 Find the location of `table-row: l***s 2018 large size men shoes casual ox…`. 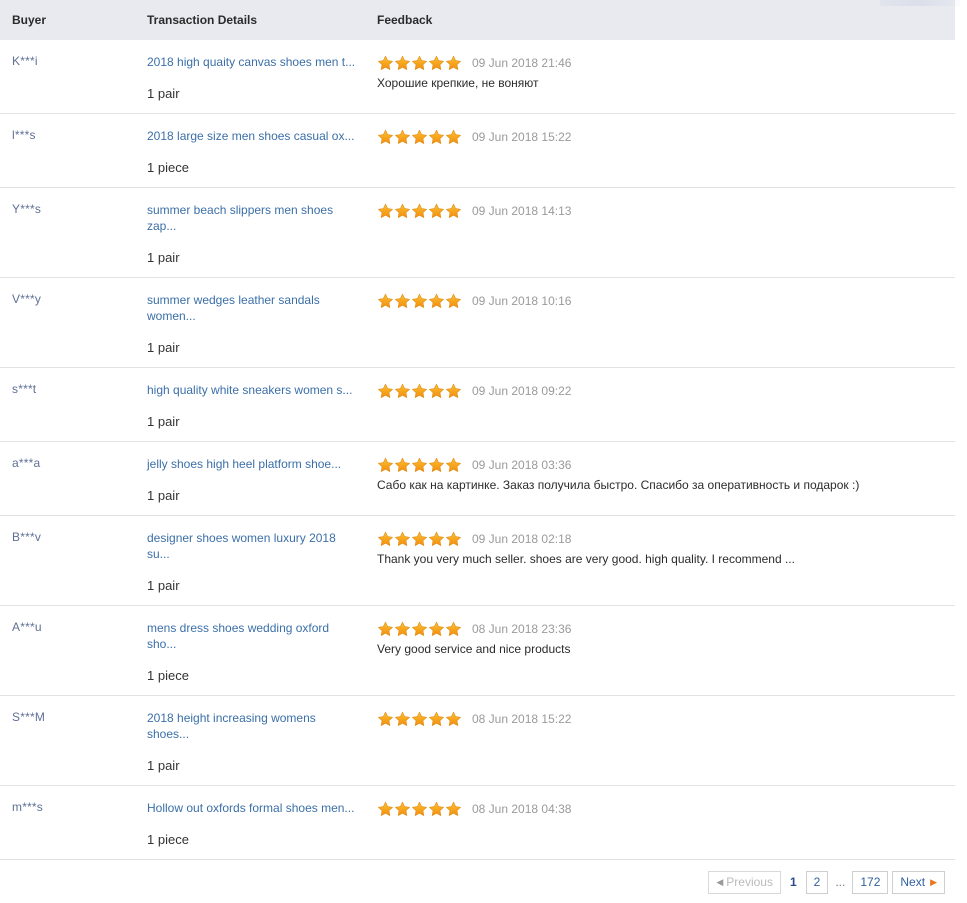

table-row: l***s 2018 large size men shoes casual ox… is located at coordinates (477, 150).